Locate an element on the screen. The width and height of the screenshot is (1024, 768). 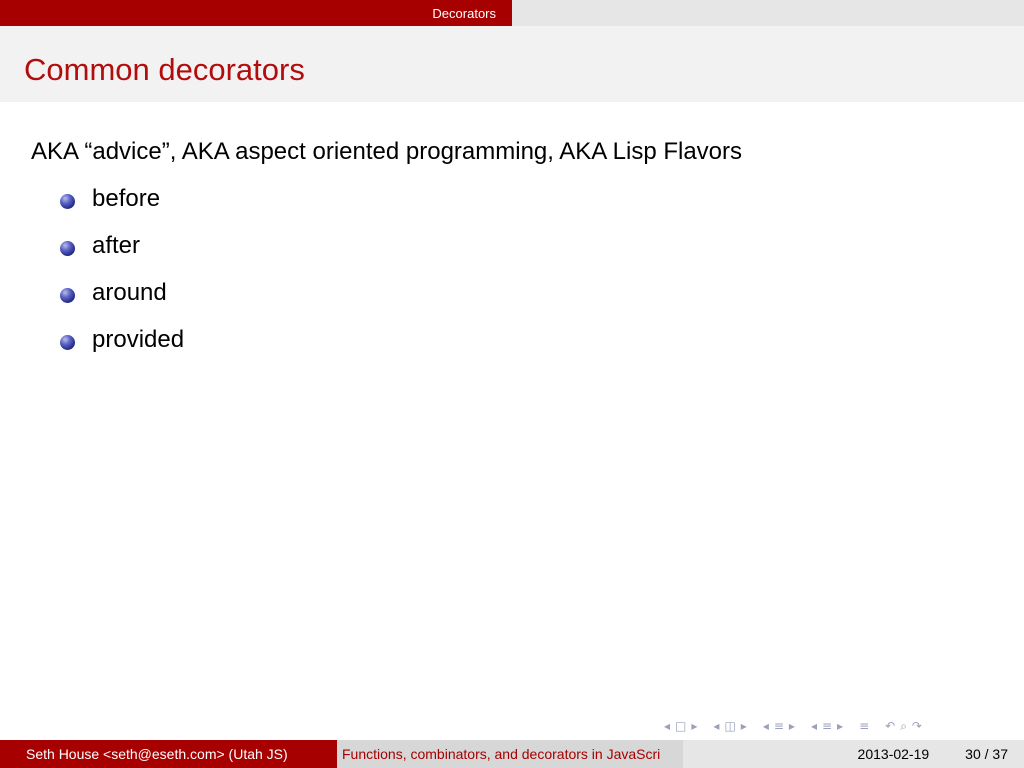
section-navigation-bar: Decorators is located at coordinates (512, 13).